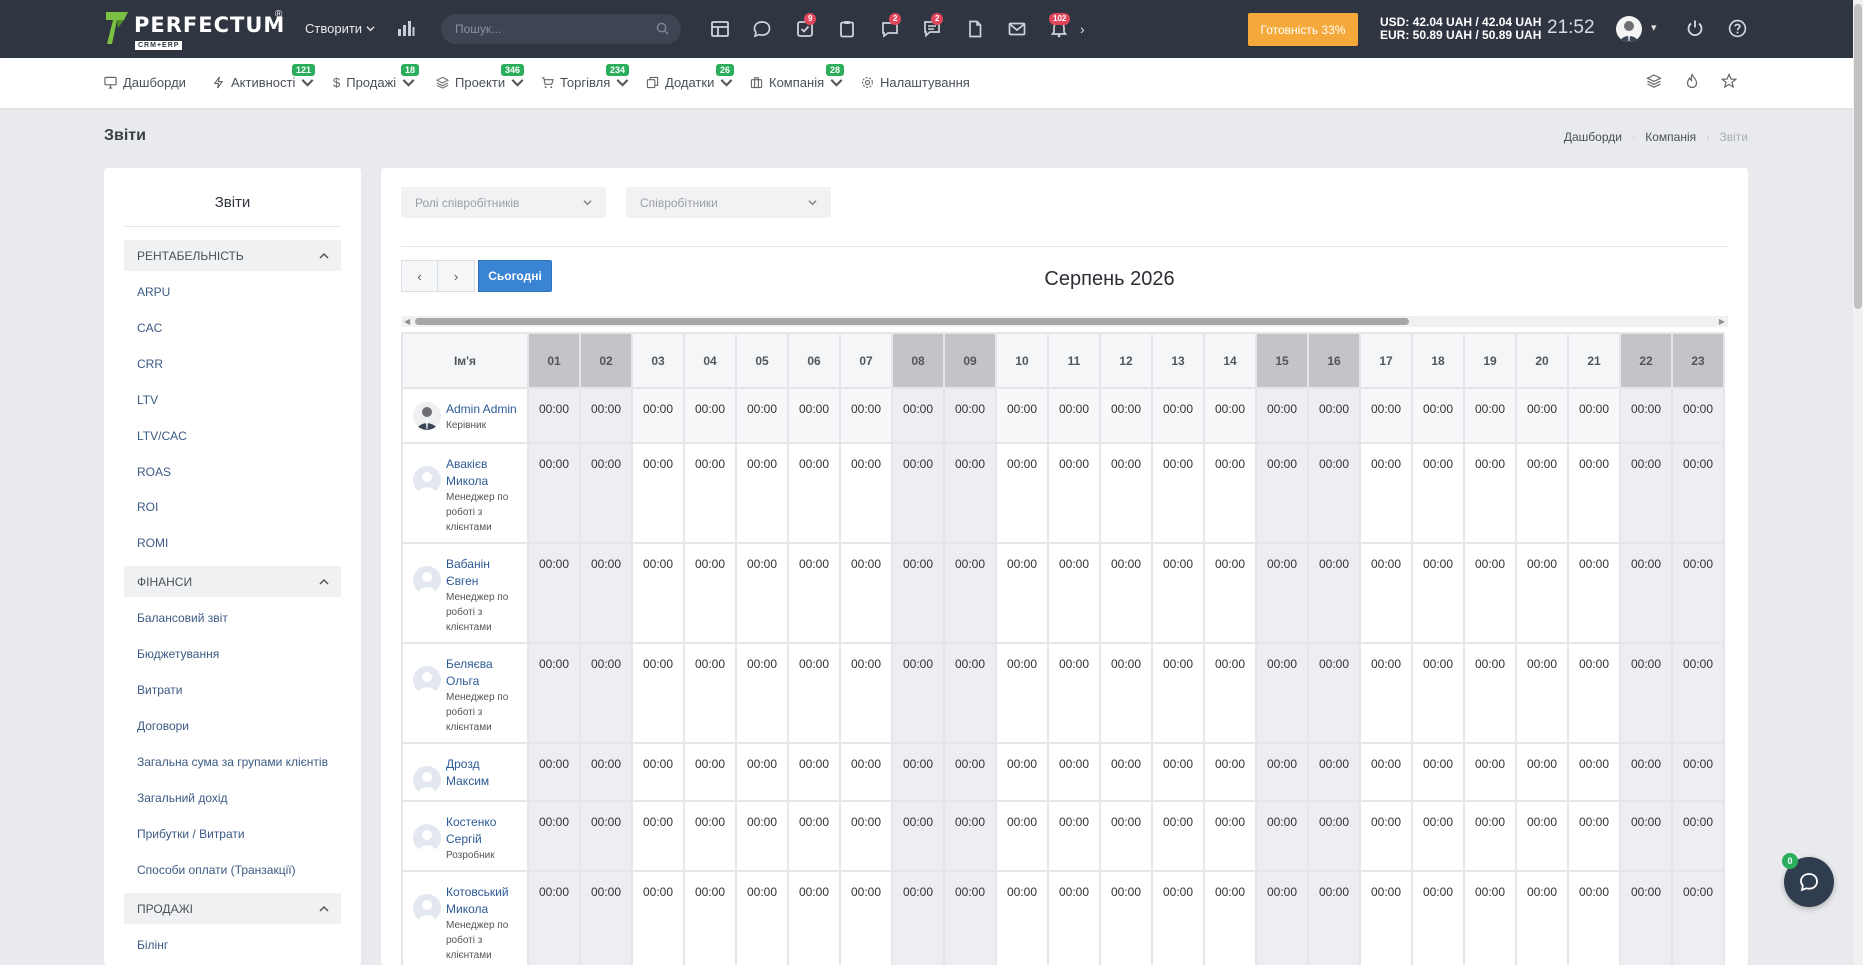 The width and height of the screenshot is (1863, 965). What do you see at coordinates (1654, 81) in the screenshot?
I see `stack-icon` at bounding box center [1654, 81].